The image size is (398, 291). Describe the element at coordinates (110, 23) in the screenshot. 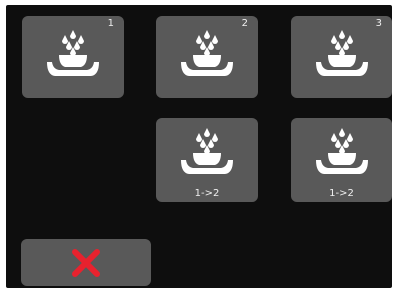

I see `tile-corner-label: 1` at that location.